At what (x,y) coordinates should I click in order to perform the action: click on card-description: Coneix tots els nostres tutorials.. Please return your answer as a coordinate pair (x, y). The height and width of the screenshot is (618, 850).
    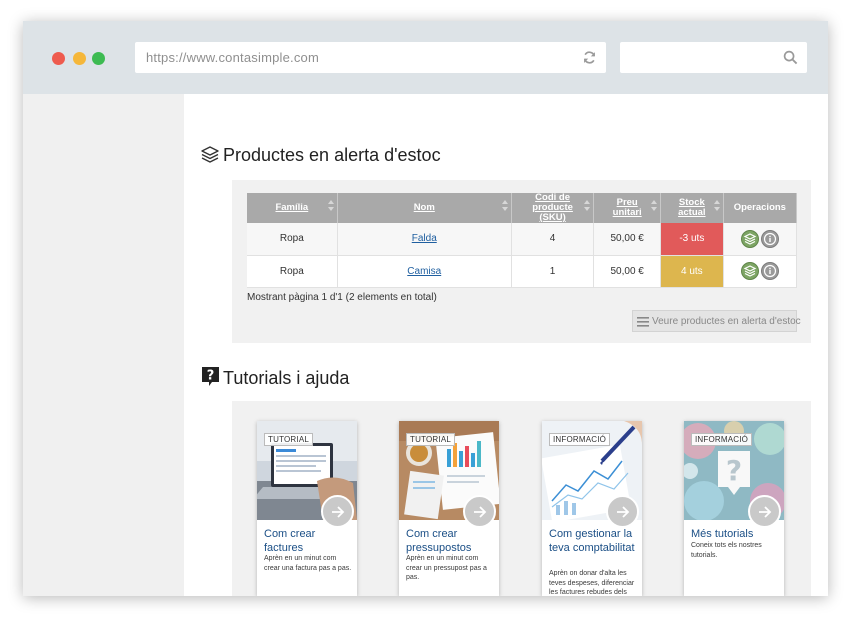
    Looking at the image, I should click on (726, 550).